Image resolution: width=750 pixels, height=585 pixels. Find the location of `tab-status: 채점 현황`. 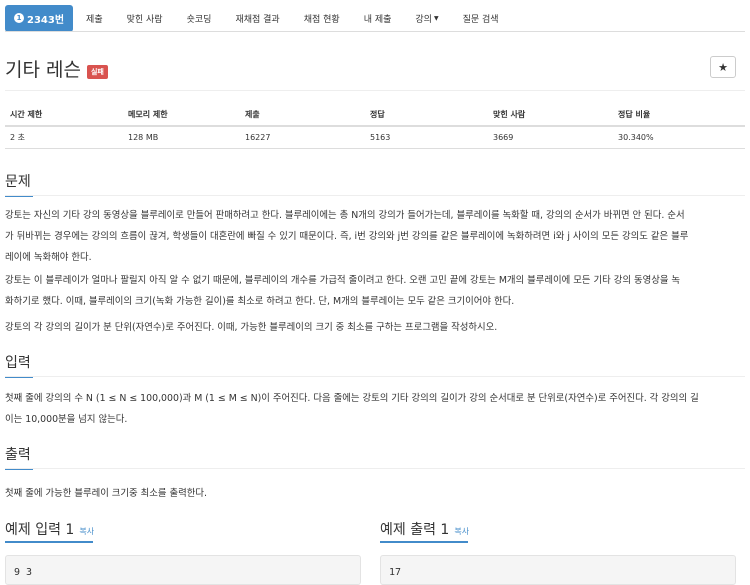

tab-status: 채점 현황 is located at coordinates (322, 18).